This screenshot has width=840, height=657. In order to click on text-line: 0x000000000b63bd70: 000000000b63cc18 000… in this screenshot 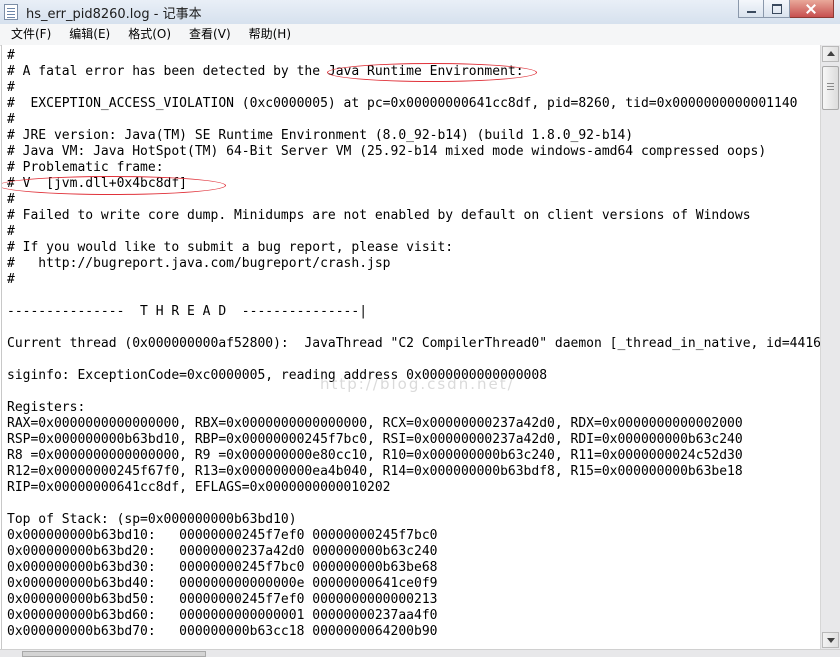, I will do `click(222, 631)`.